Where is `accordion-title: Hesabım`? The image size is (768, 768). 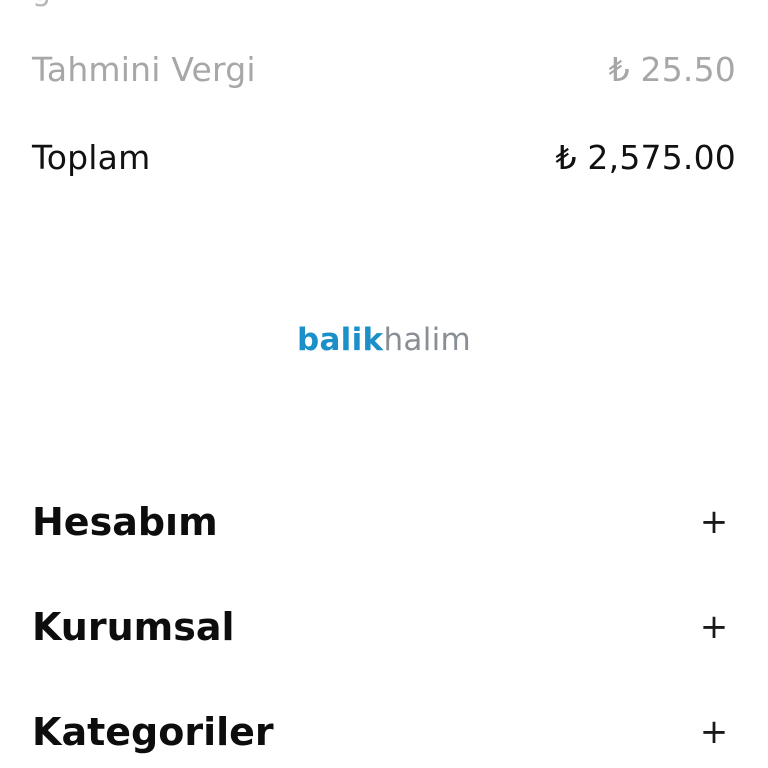 accordion-title: Hesabım is located at coordinates (125, 522).